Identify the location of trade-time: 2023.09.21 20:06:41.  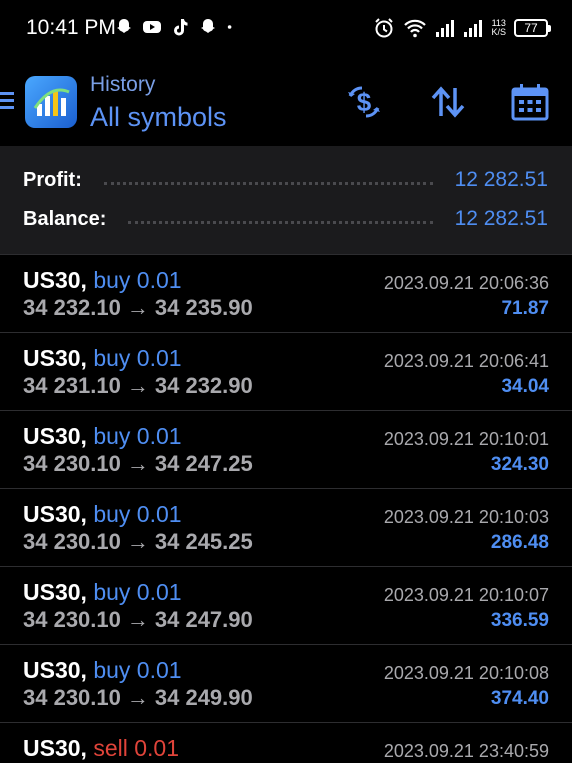
(466, 361).